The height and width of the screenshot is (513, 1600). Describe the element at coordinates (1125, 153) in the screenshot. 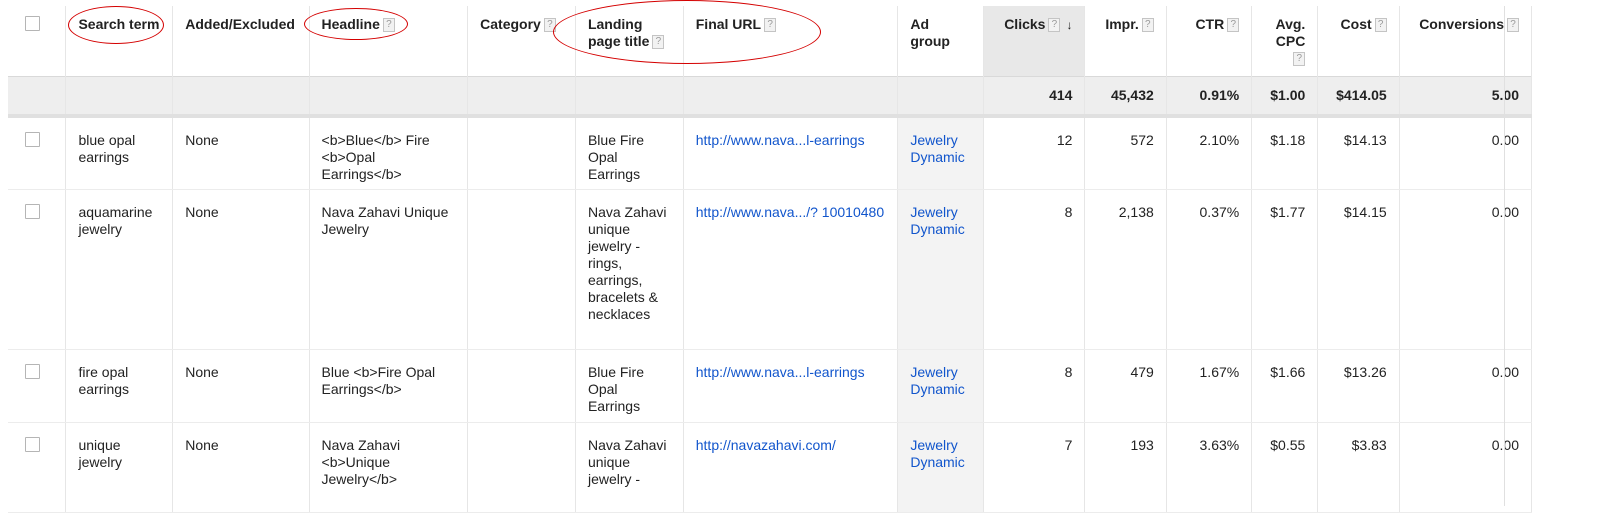

I see `impr-cell: 572` at that location.